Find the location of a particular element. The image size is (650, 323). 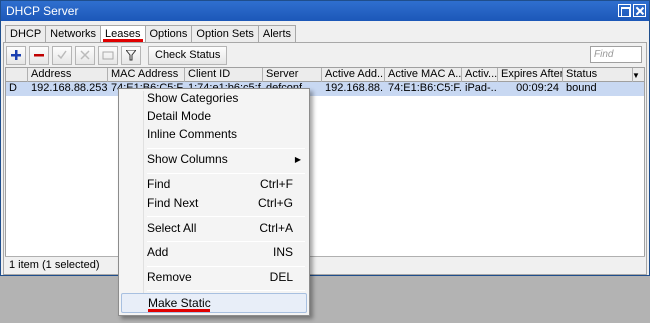

shortcut: Ctrl+G is located at coordinates (275, 203).